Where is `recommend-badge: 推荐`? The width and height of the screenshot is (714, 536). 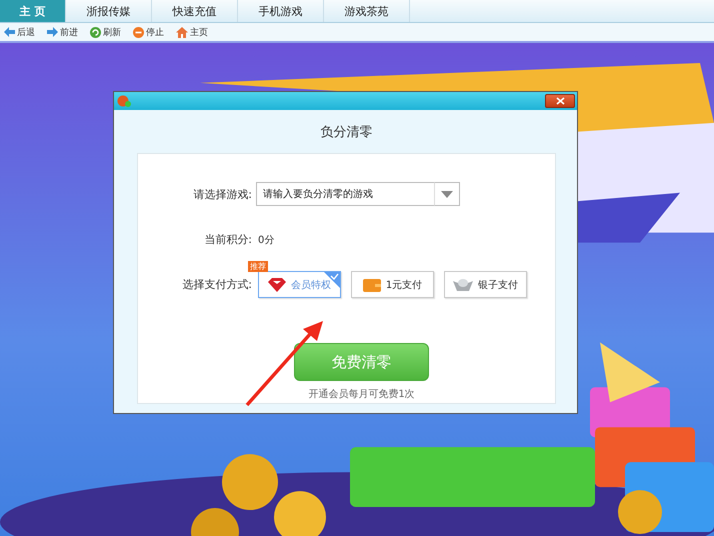 recommend-badge: 推荐 is located at coordinates (258, 266).